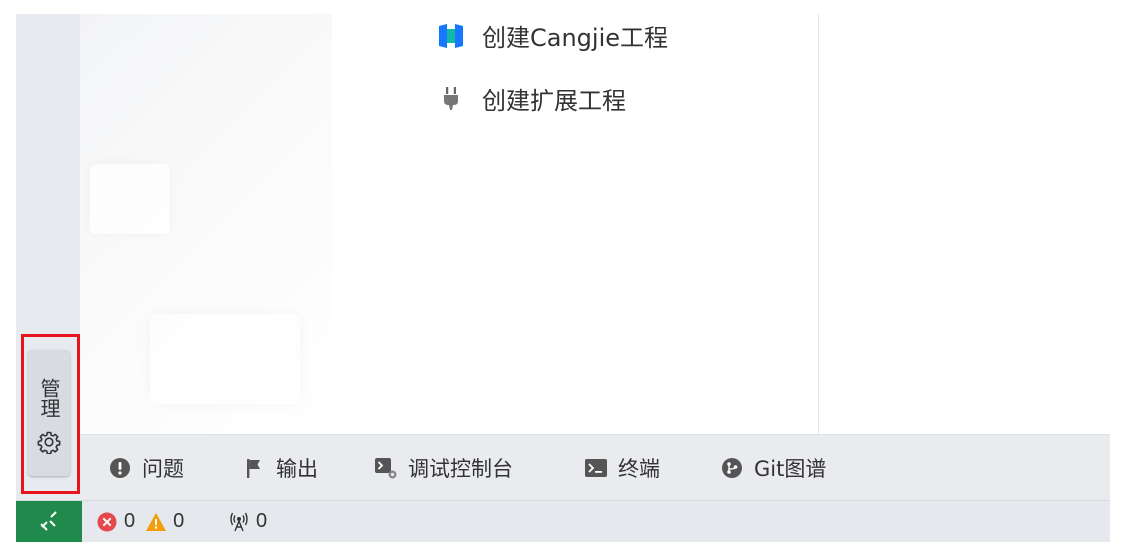  I want to click on problems-icon, so click(120, 468).